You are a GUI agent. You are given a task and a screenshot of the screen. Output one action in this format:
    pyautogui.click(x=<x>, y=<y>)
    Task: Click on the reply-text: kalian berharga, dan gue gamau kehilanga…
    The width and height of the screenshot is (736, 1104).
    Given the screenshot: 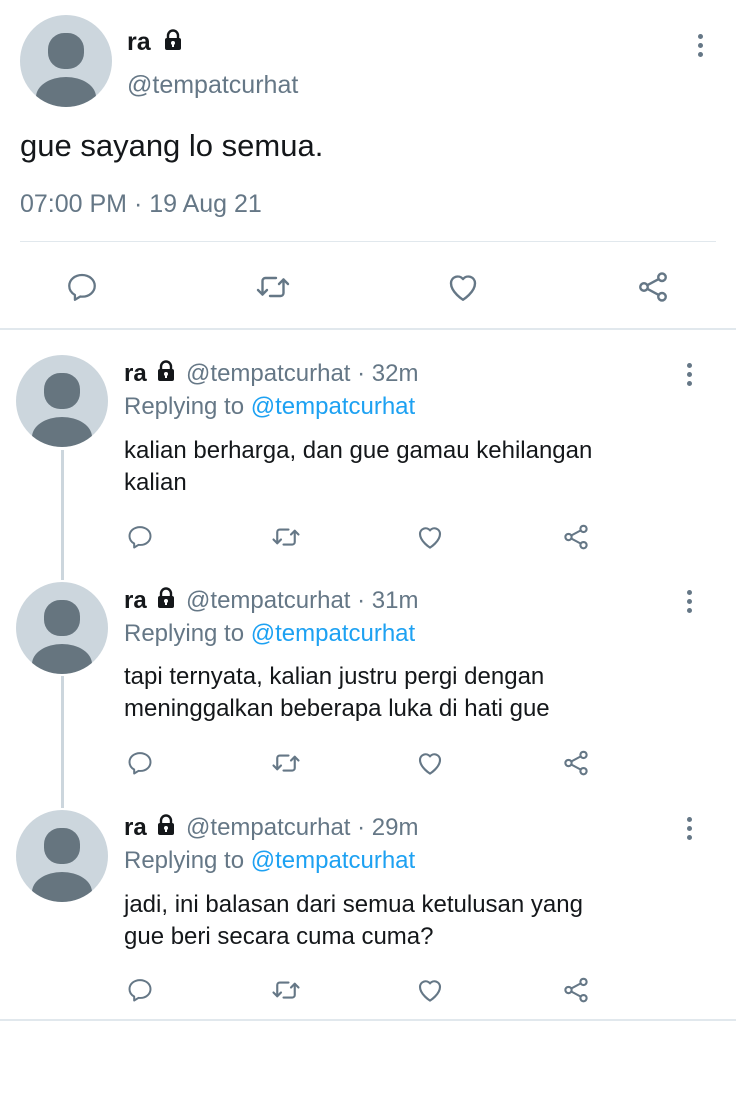 What is the action you would take?
    pyautogui.click(x=358, y=467)
    